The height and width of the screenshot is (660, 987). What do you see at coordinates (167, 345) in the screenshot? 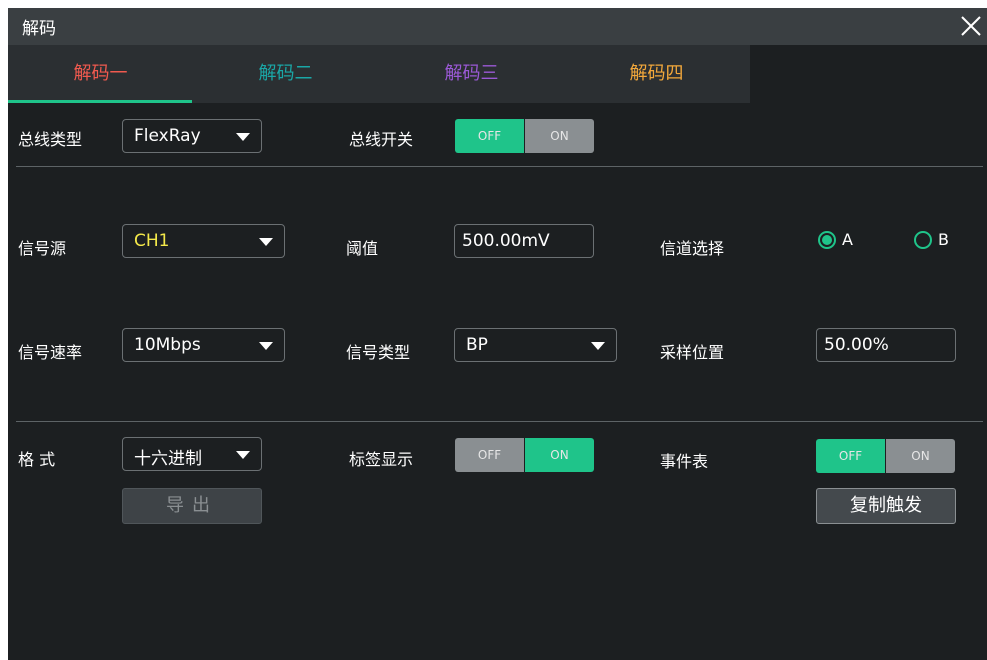
I see `signal-rate-value: 10Mbps` at bounding box center [167, 345].